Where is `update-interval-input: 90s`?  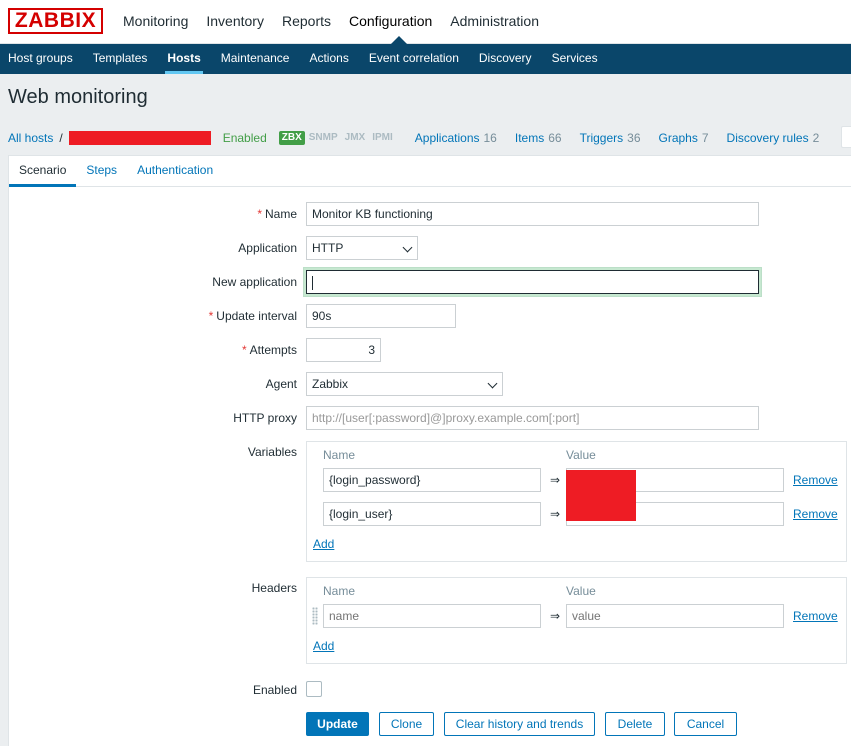 update-interval-input: 90s is located at coordinates (381, 316).